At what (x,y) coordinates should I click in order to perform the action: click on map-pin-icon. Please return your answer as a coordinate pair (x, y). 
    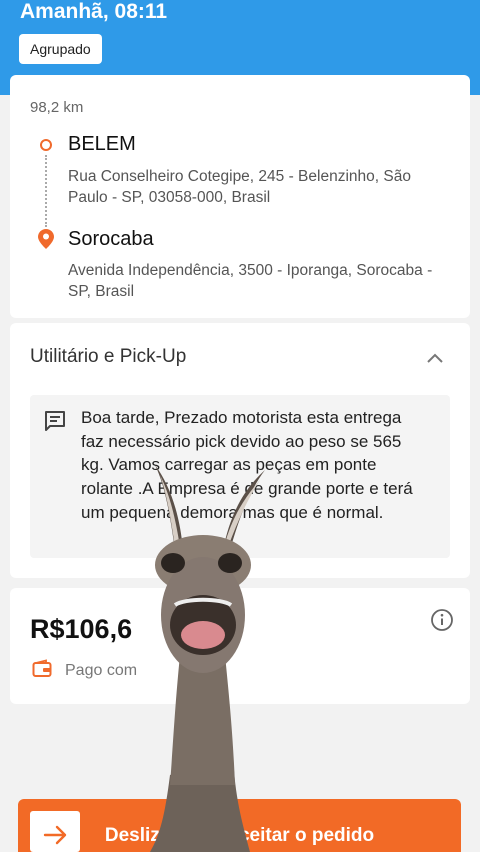
    Looking at the image, I should click on (46, 239).